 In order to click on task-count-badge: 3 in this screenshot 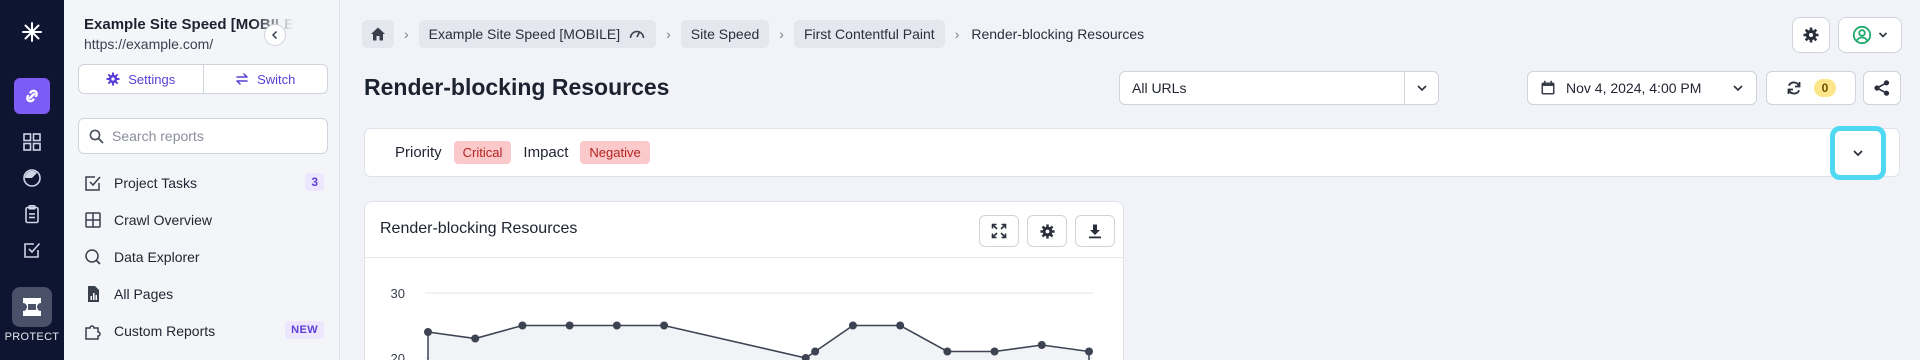, I will do `click(314, 182)`.